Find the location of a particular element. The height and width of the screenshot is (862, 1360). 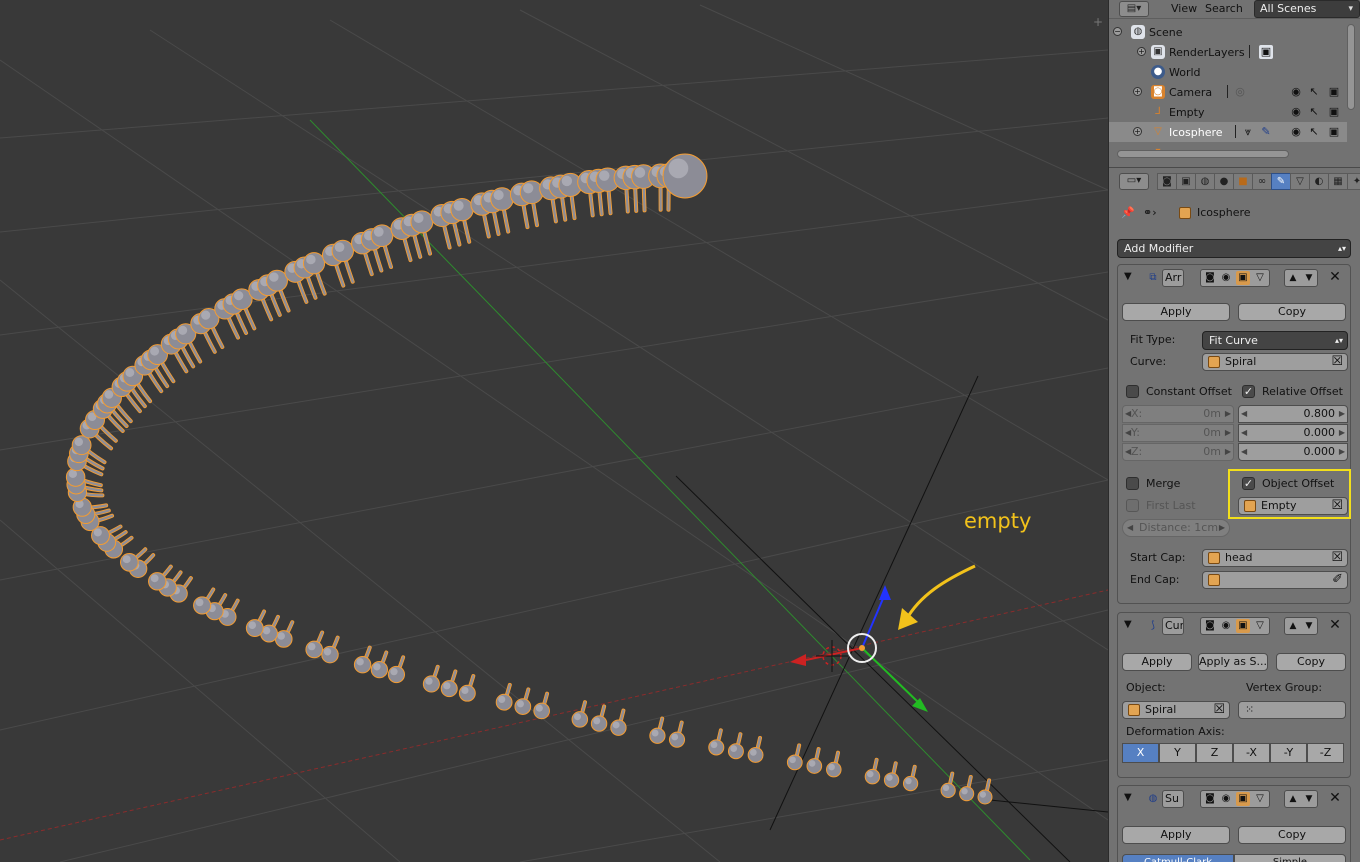

relative-x-field: ◀ 0.800 ▶ is located at coordinates (1293, 414).